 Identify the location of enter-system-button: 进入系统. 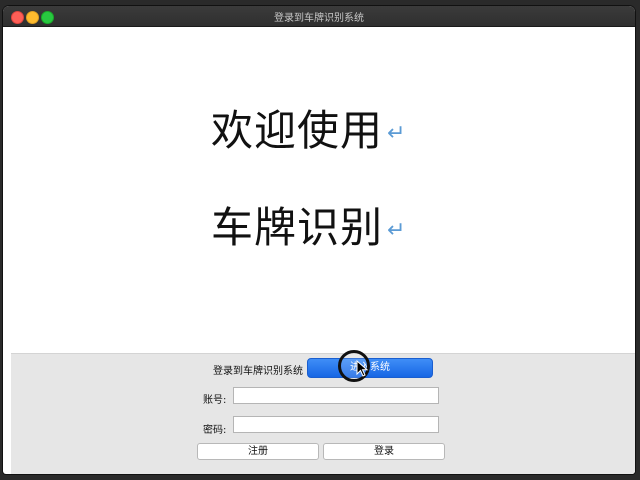
(370, 368).